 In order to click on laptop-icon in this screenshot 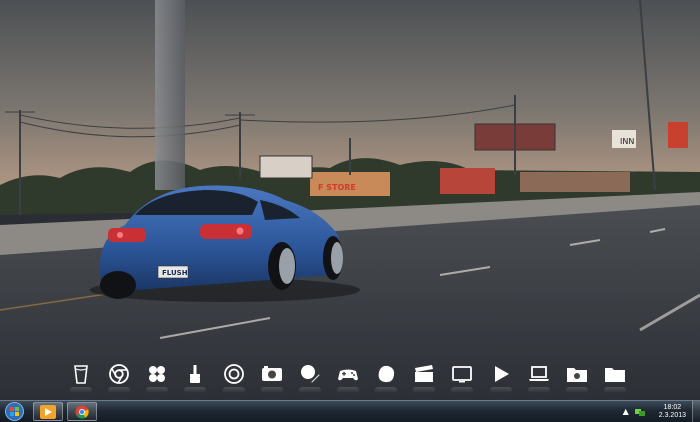, I will do `click(539, 378)`.